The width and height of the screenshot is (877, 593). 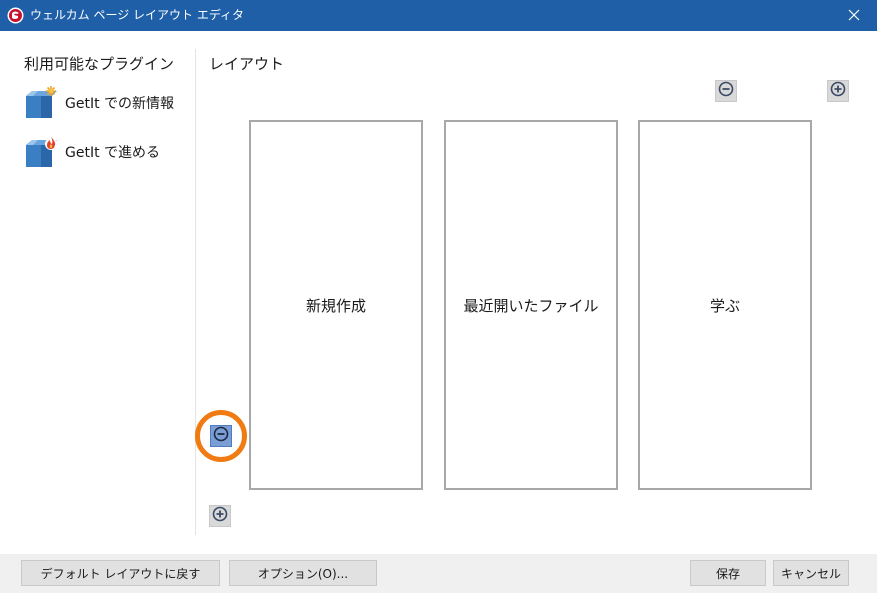 I want to click on footer-bar: デフォルト レイアウトに戻す オプション(O)... 保存 キャンセル, so click(x=438, y=573).